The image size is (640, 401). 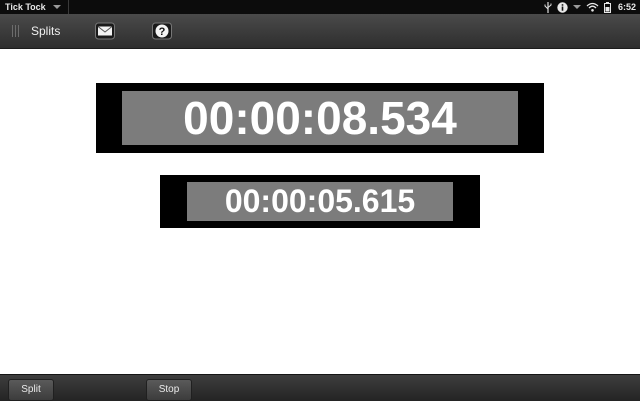 What do you see at coordinates (626, 7) in the screenshot?
I see `clock: 6:52` at bounding box center [626, 7].